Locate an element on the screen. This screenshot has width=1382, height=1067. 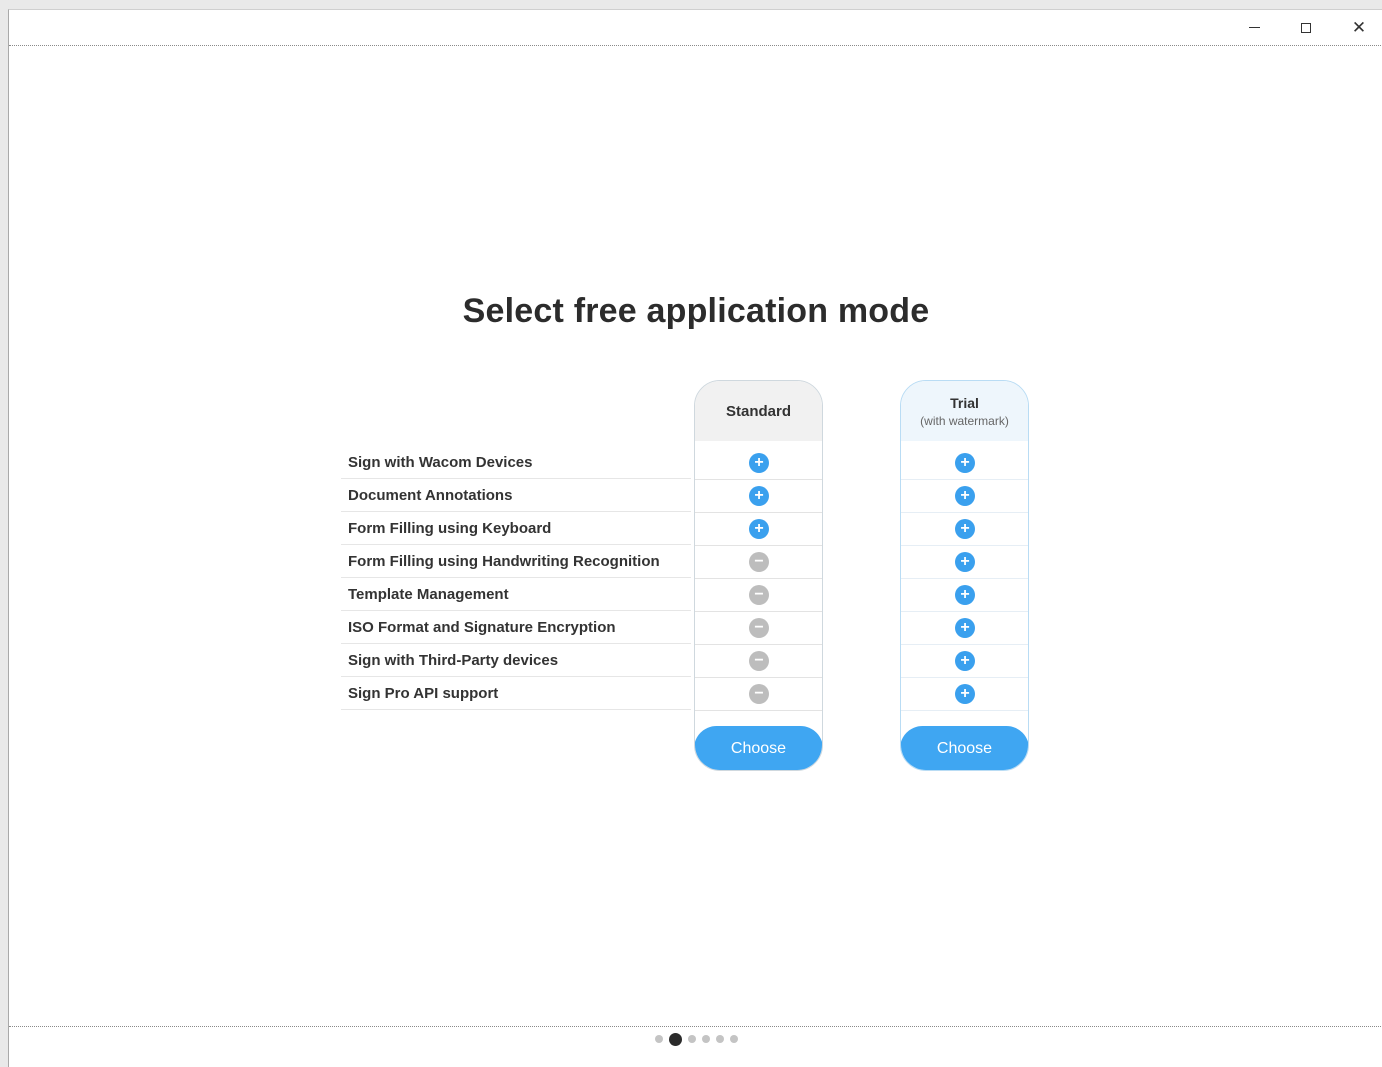
standard-mode-card: Standard + + + − − − − − Choose is located at coordinates (758, 575).